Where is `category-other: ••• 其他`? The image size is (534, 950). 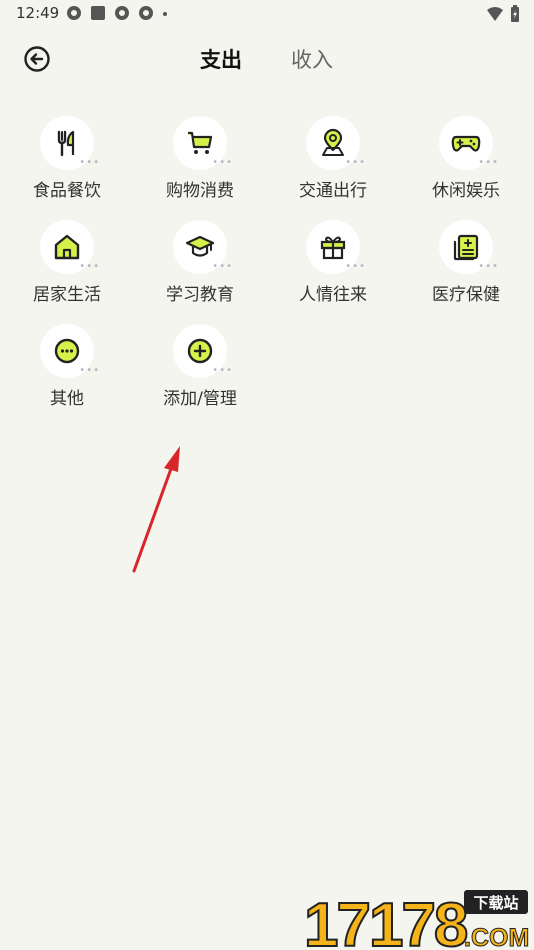
category-other: ••• 其他 is located at coordinates (67, 366).